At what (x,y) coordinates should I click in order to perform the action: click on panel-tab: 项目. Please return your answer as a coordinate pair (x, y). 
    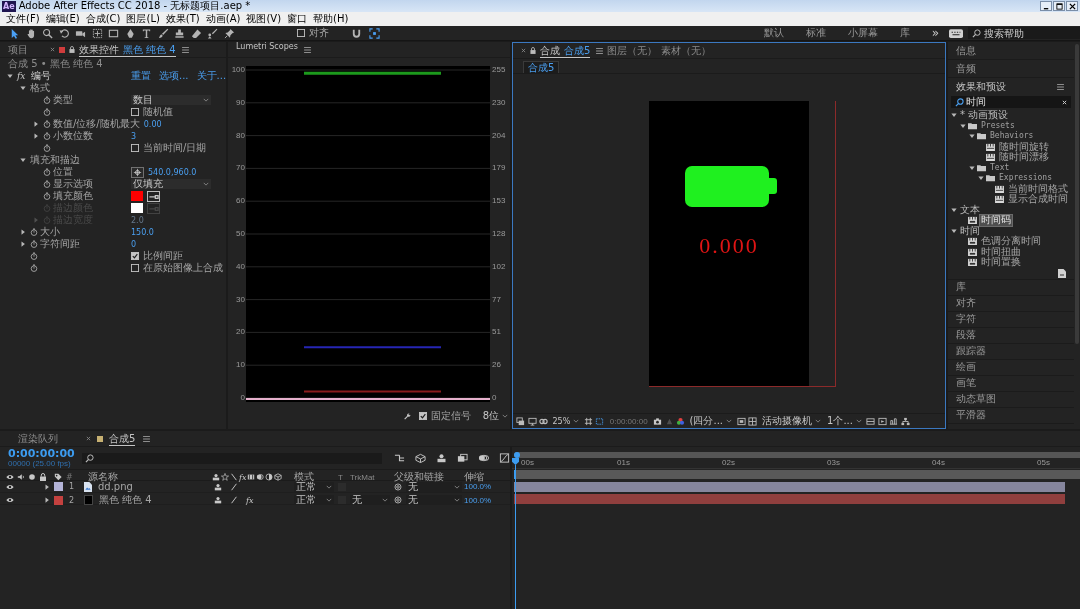
    Looking at the image, I should click on (18, 49).